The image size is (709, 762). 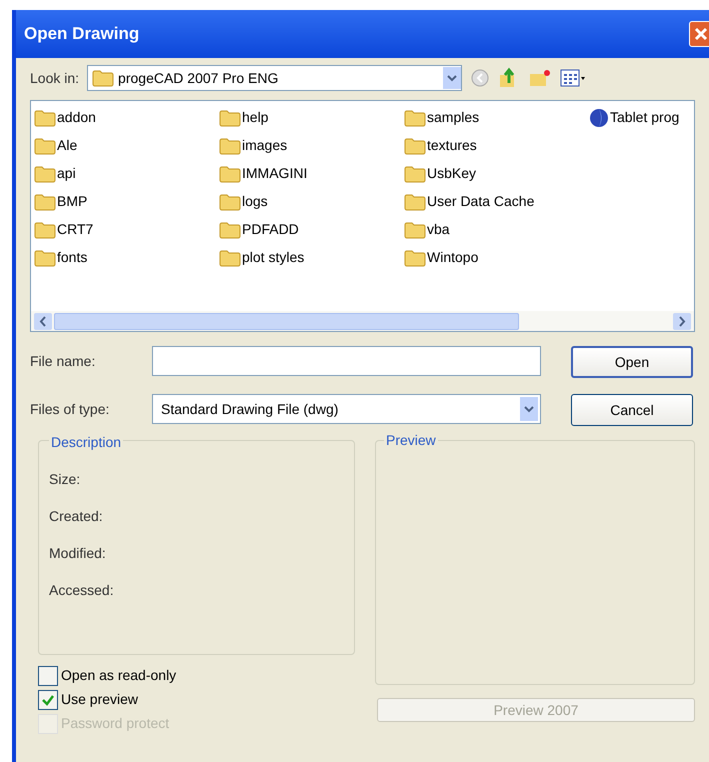 What do you see at coordinates (632, 362) in the screenshot?
I see `open-button: Open` at bounding box center [632, 362].